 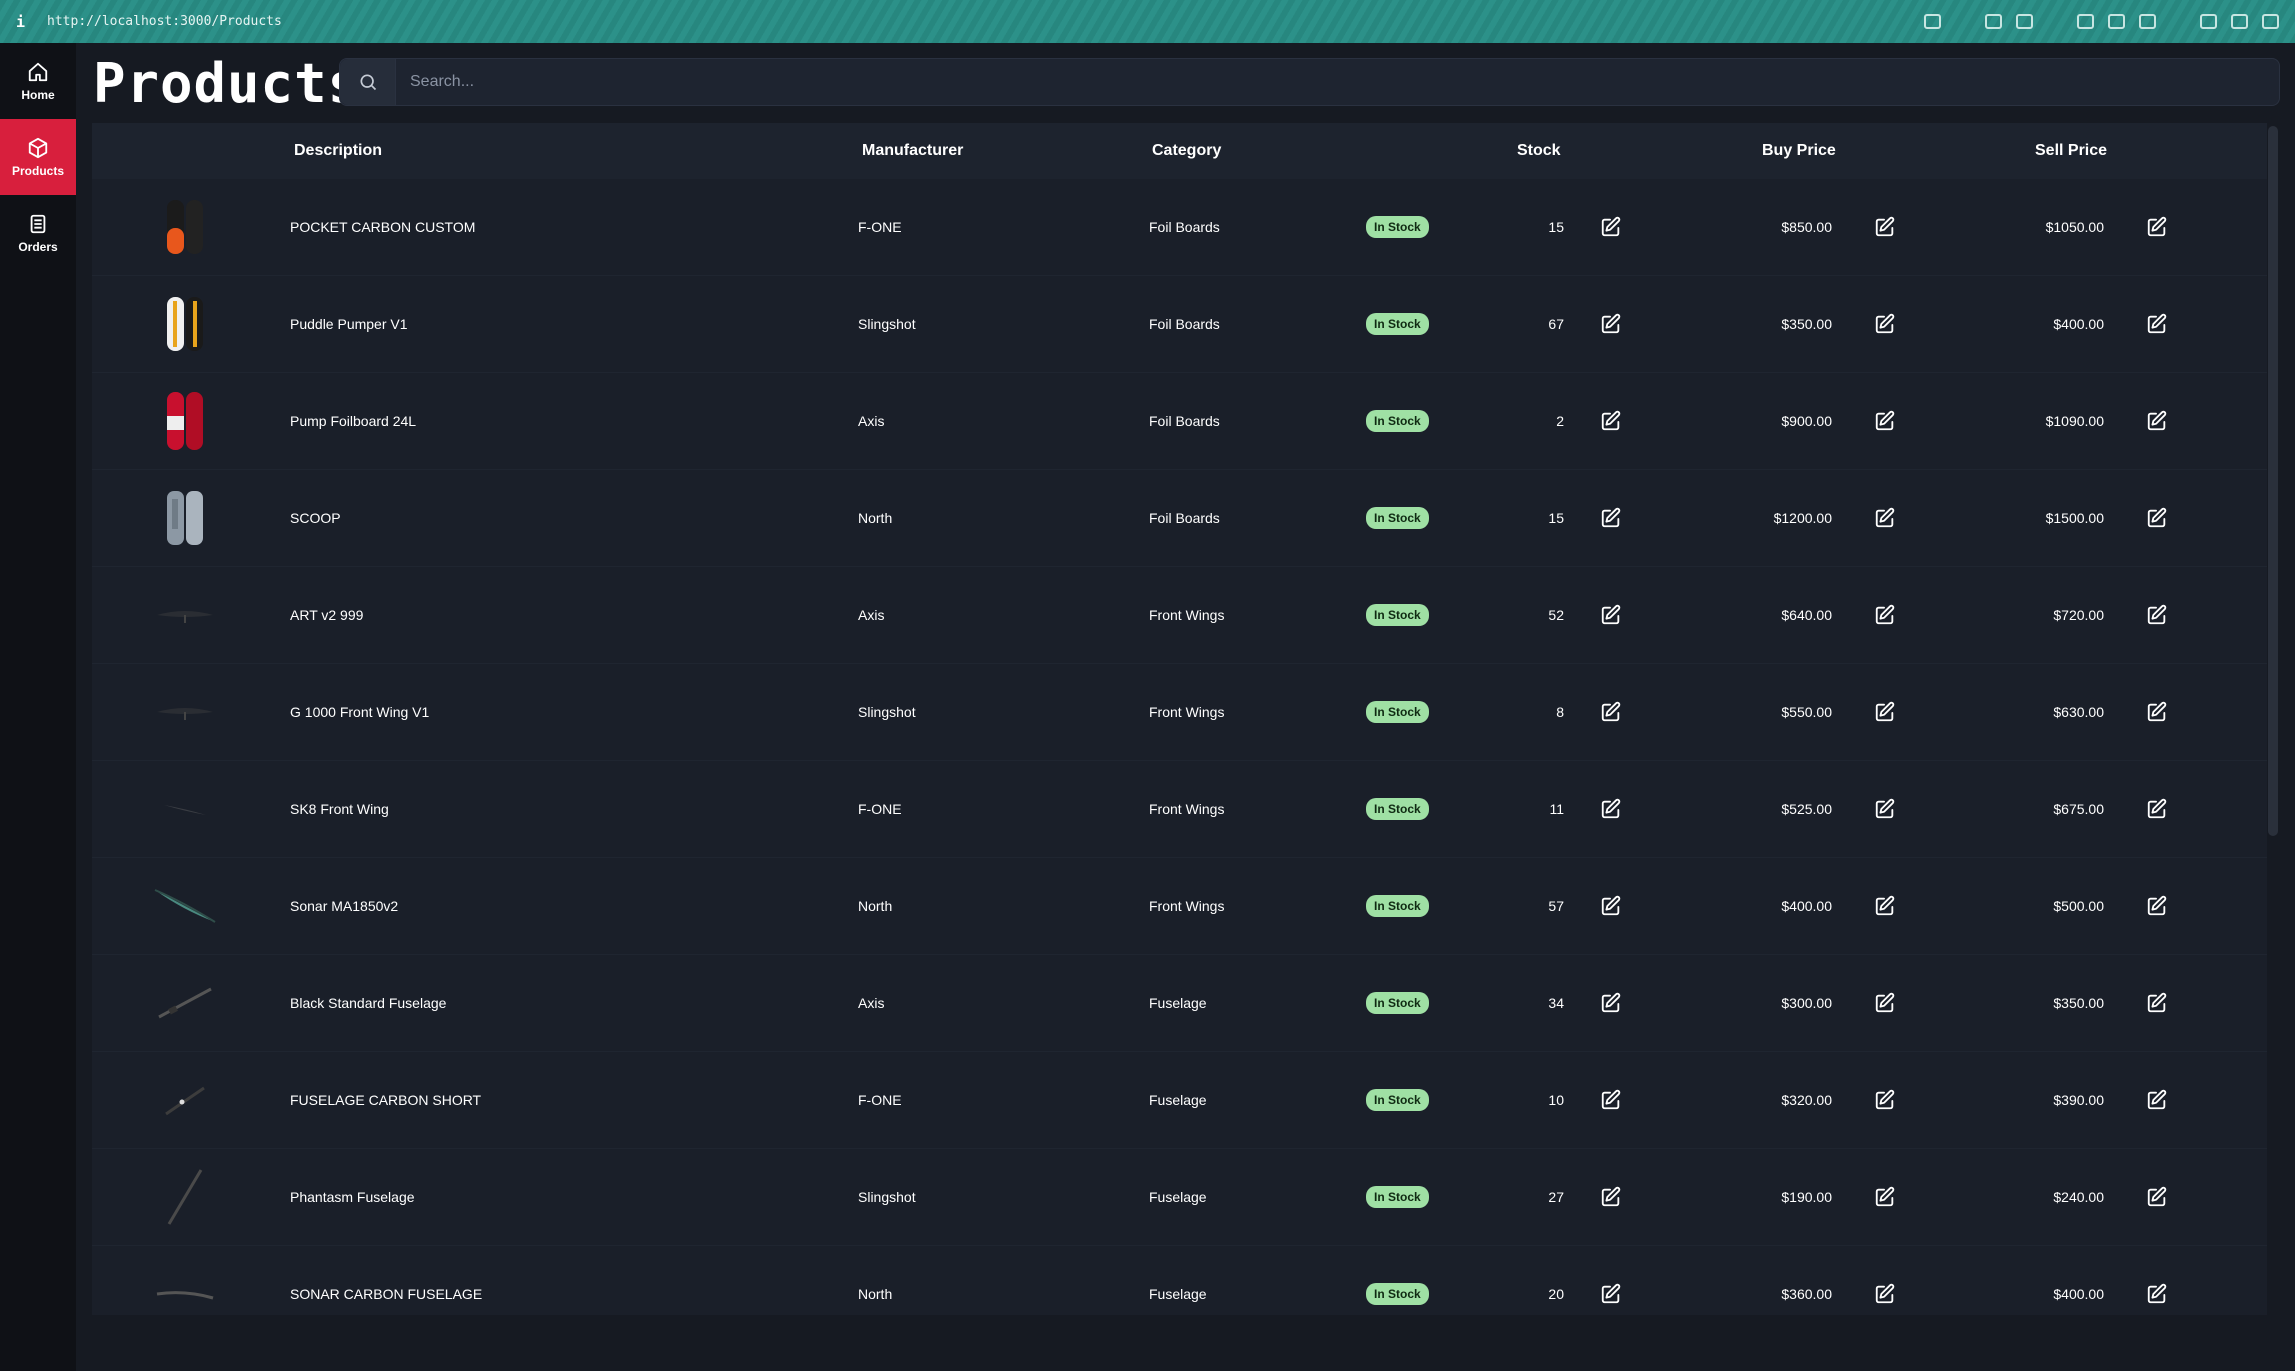 What do you see at coordinates (2078, 1100) in the screenshot?
I see `cell-sell-price: $390.00` at bounding box center [2078, 1100].